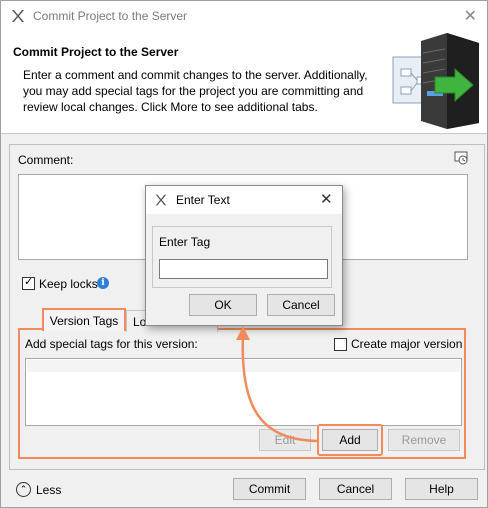 This screenshot has height=508, width=488. Describe the element at coordinates (223, 305) in the screenshot. I see `ok-button: OK` at that location.